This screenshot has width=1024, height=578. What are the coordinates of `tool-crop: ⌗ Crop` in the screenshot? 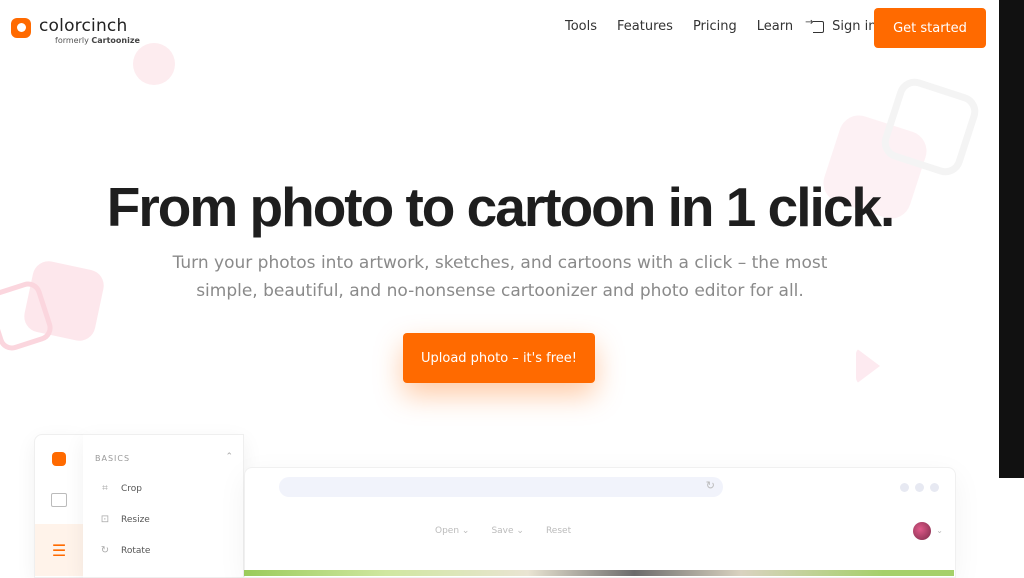 It's located at (120, 488).